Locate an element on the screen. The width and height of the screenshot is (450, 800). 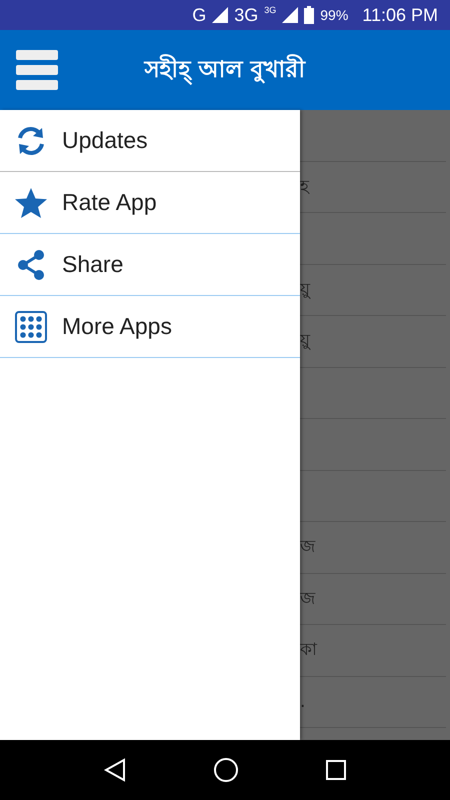
back-icon is located at coordinates (115, 770).